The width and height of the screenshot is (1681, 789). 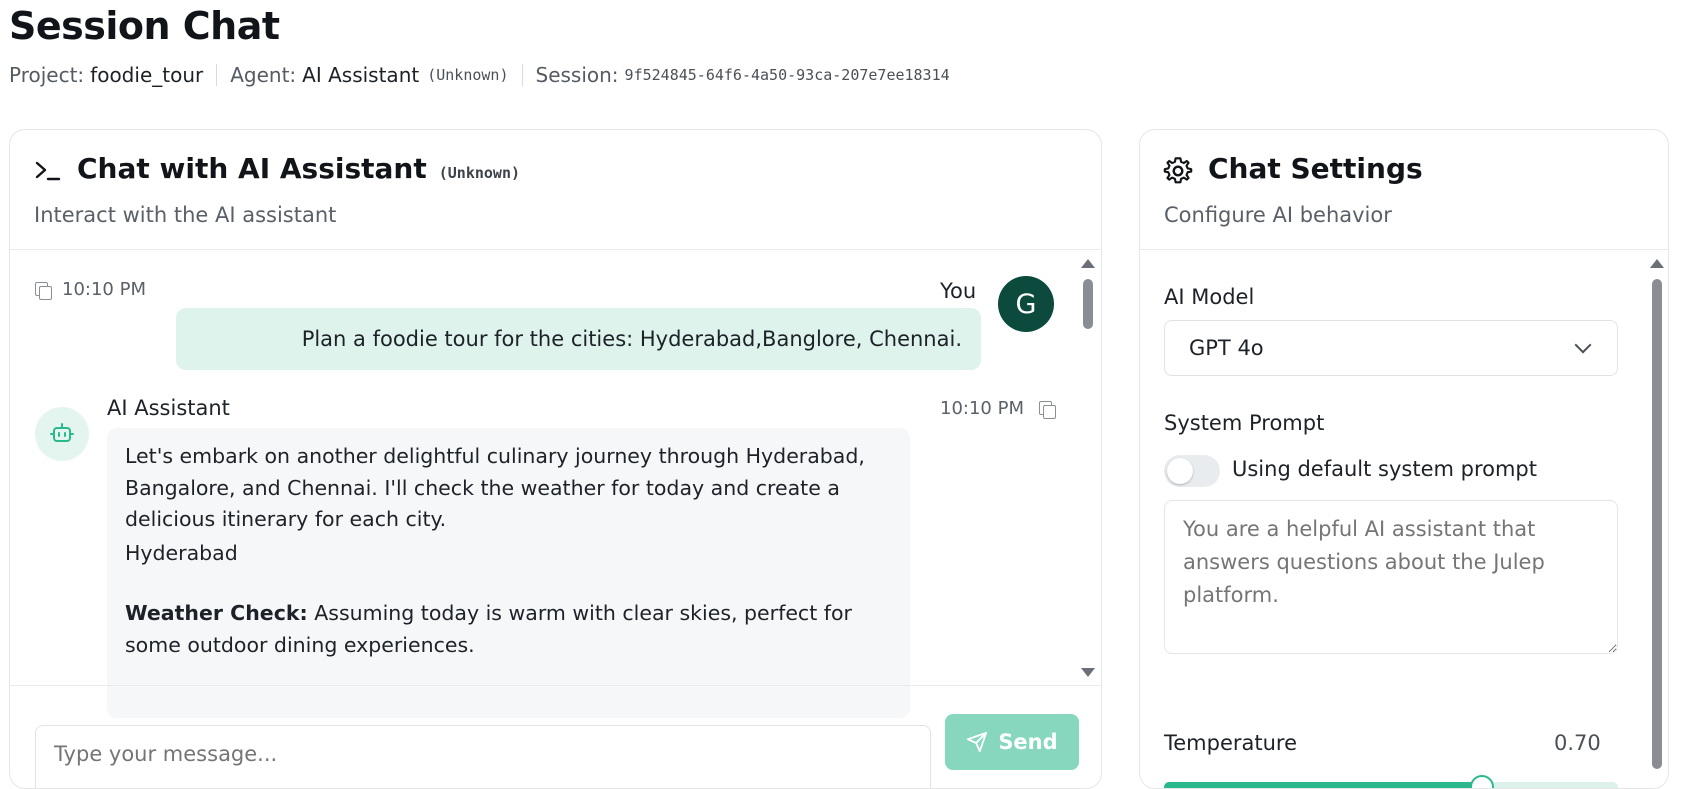 What do you see at coordinates (147, 75) in the screenshot?
I see `project-value: foodie_tour` at bounding box center [147, 75].